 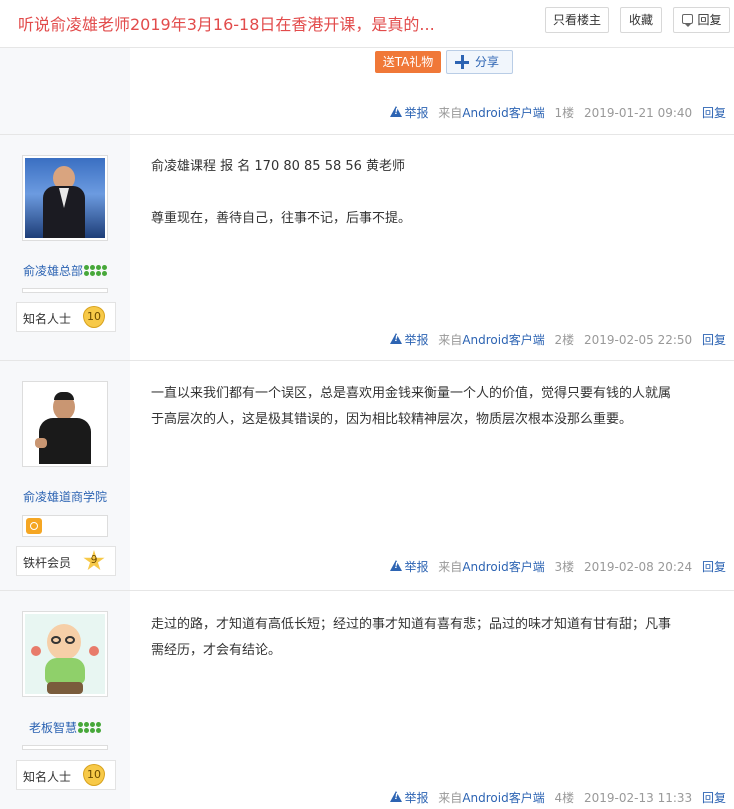 I want to click on post-line: 走过的路，才知道有高低长短；经过的事才知道有喜有悲；品过的味才知道有甘有甜；凡事, so click(x=411, y=624).